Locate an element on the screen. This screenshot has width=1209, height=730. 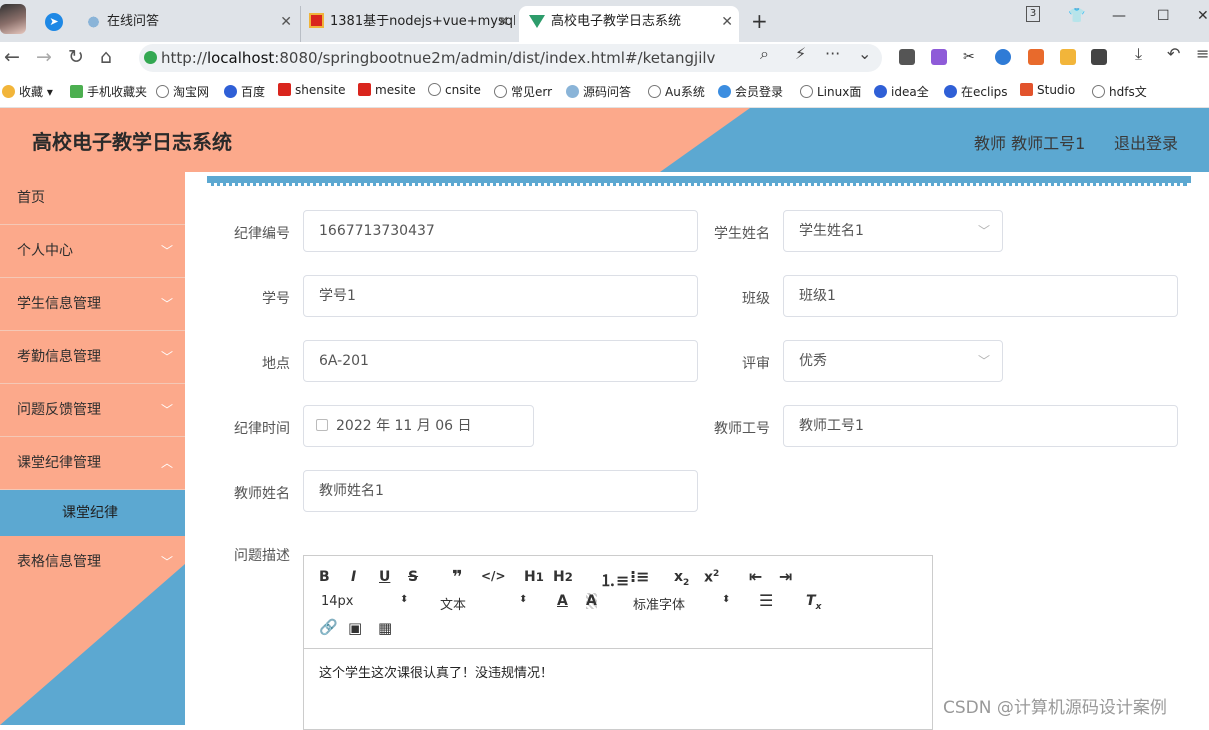
video-icon: ▦ is located at coordinates (385, 628).